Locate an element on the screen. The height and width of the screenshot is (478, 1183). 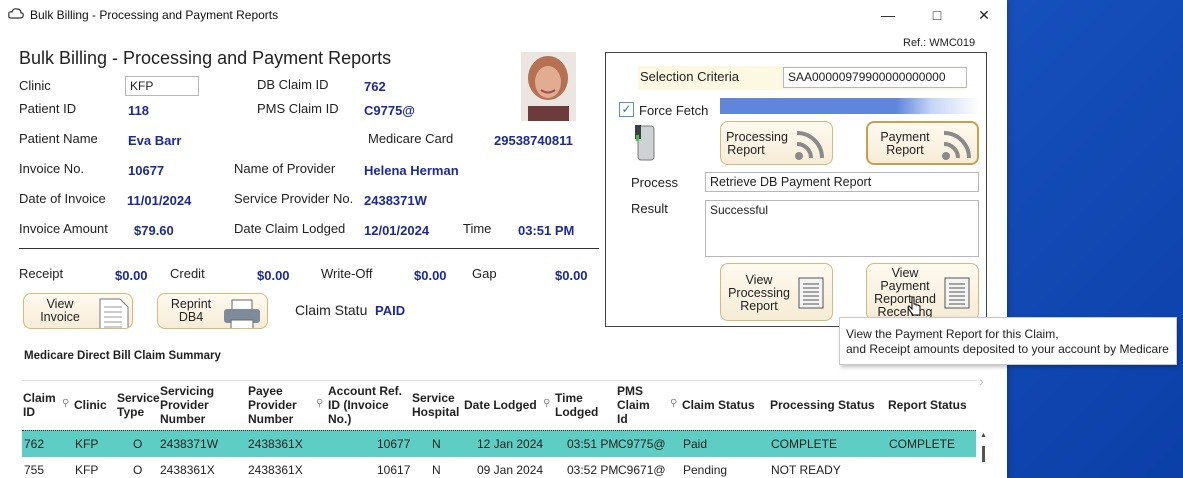
card-reader-icon is located at coordinates (647, 146).